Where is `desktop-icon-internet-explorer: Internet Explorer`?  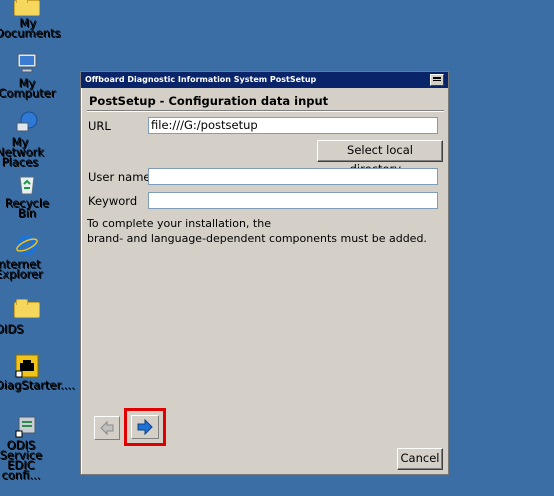
desktop-icon-internet-explorer: Internet Explorer is located at coordinates (29, 256).